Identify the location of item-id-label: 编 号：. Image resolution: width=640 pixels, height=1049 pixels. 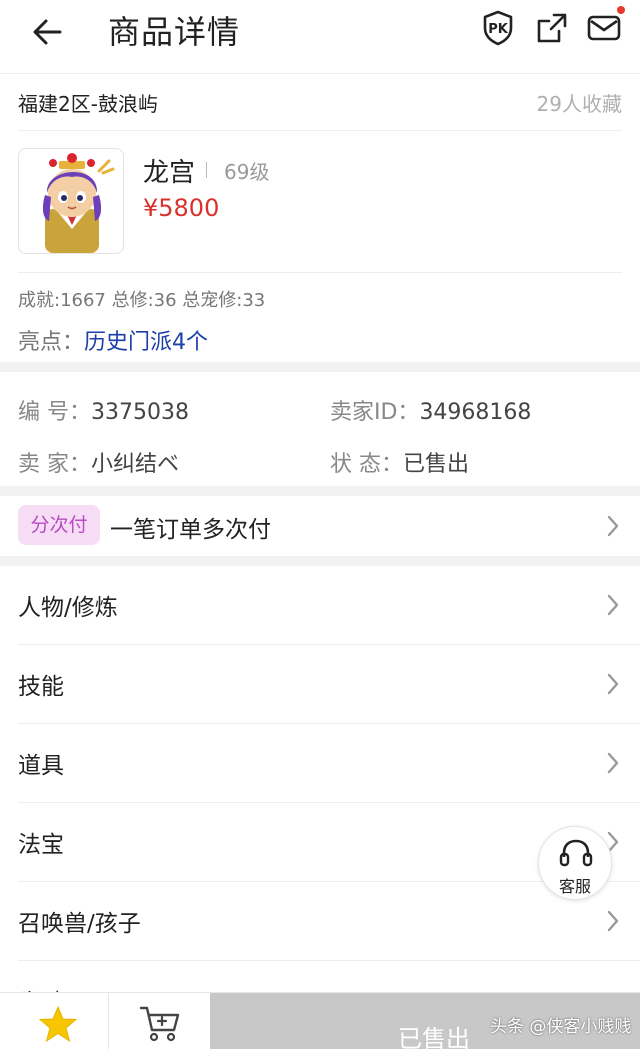
(54, 412).